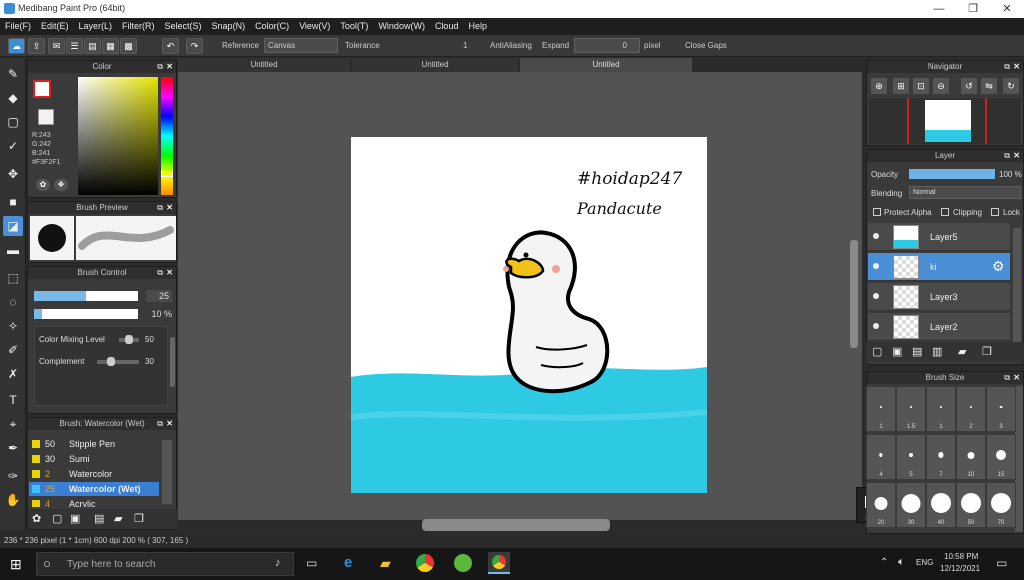 This screenshot has width=1024, height=580. What do you see at coordinates (94, 502) in the screenshot?
I see `brush-item-acrylic: 4 Acrylic` at bounding box center [94, 502].